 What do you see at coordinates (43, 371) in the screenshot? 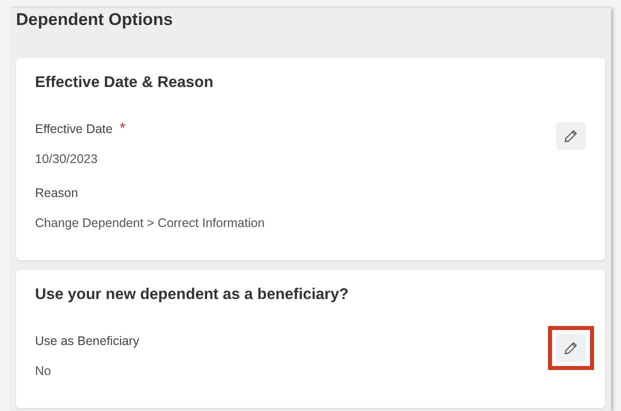
I see `field-value: No` at bounding box center [43, 371].